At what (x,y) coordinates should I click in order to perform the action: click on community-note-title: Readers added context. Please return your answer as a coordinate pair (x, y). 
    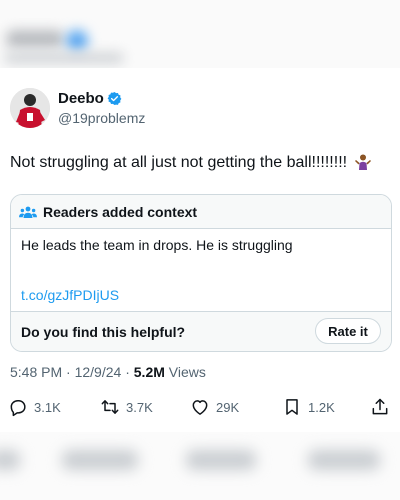
    Looking at the image, I should click on (120, 211).